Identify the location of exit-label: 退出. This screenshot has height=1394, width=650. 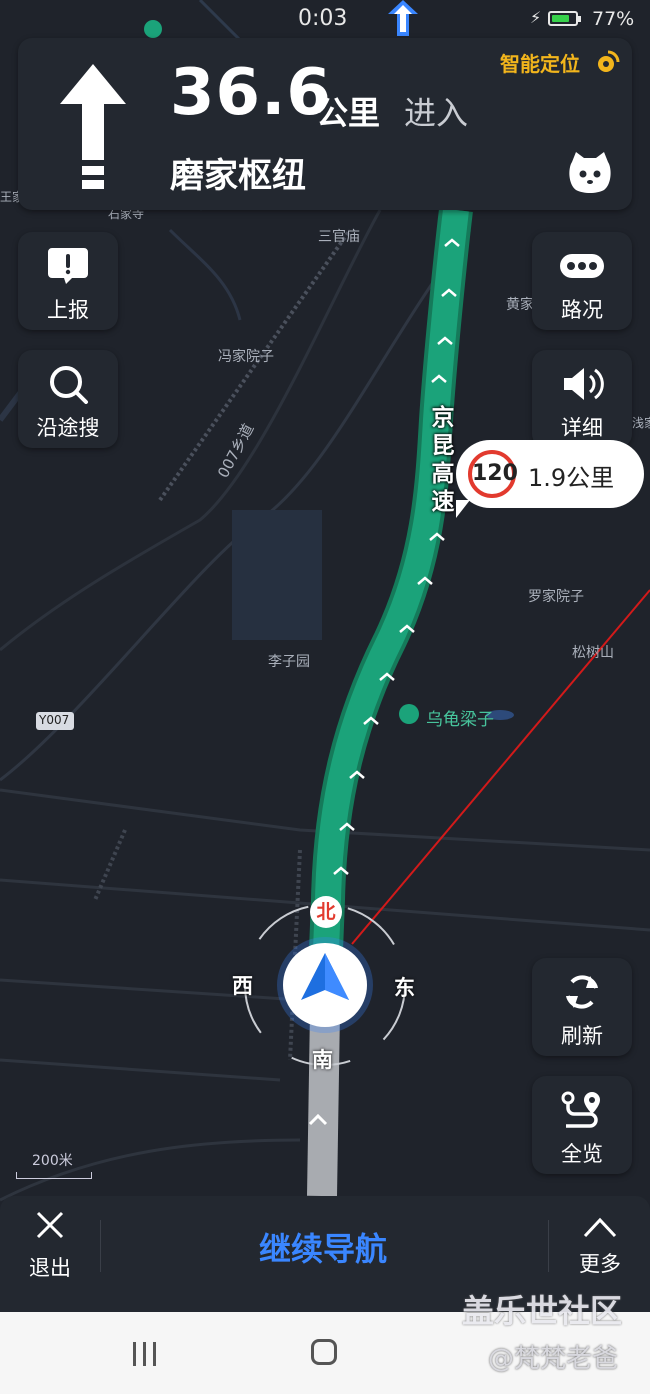
(50, 1268).